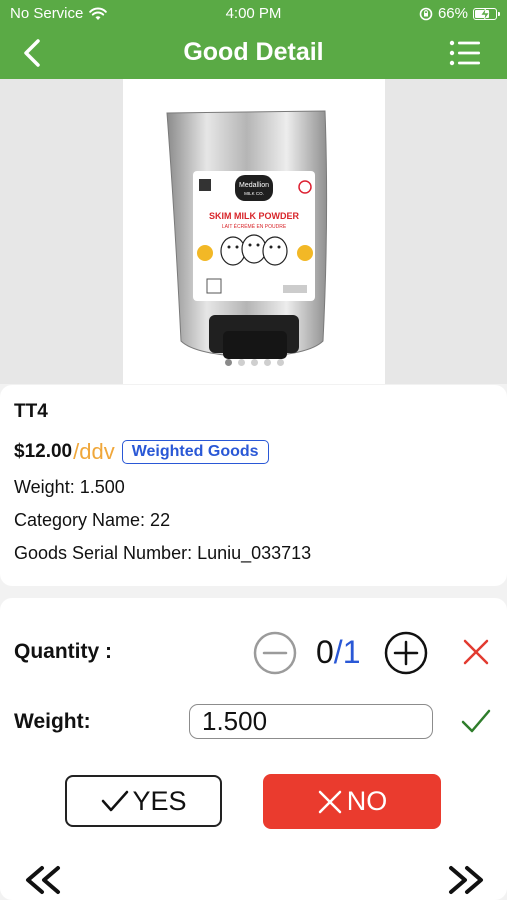 The width and height of the screenshot is (507, 900). I want to click on yes-button-label: YES, so click(159, 800).